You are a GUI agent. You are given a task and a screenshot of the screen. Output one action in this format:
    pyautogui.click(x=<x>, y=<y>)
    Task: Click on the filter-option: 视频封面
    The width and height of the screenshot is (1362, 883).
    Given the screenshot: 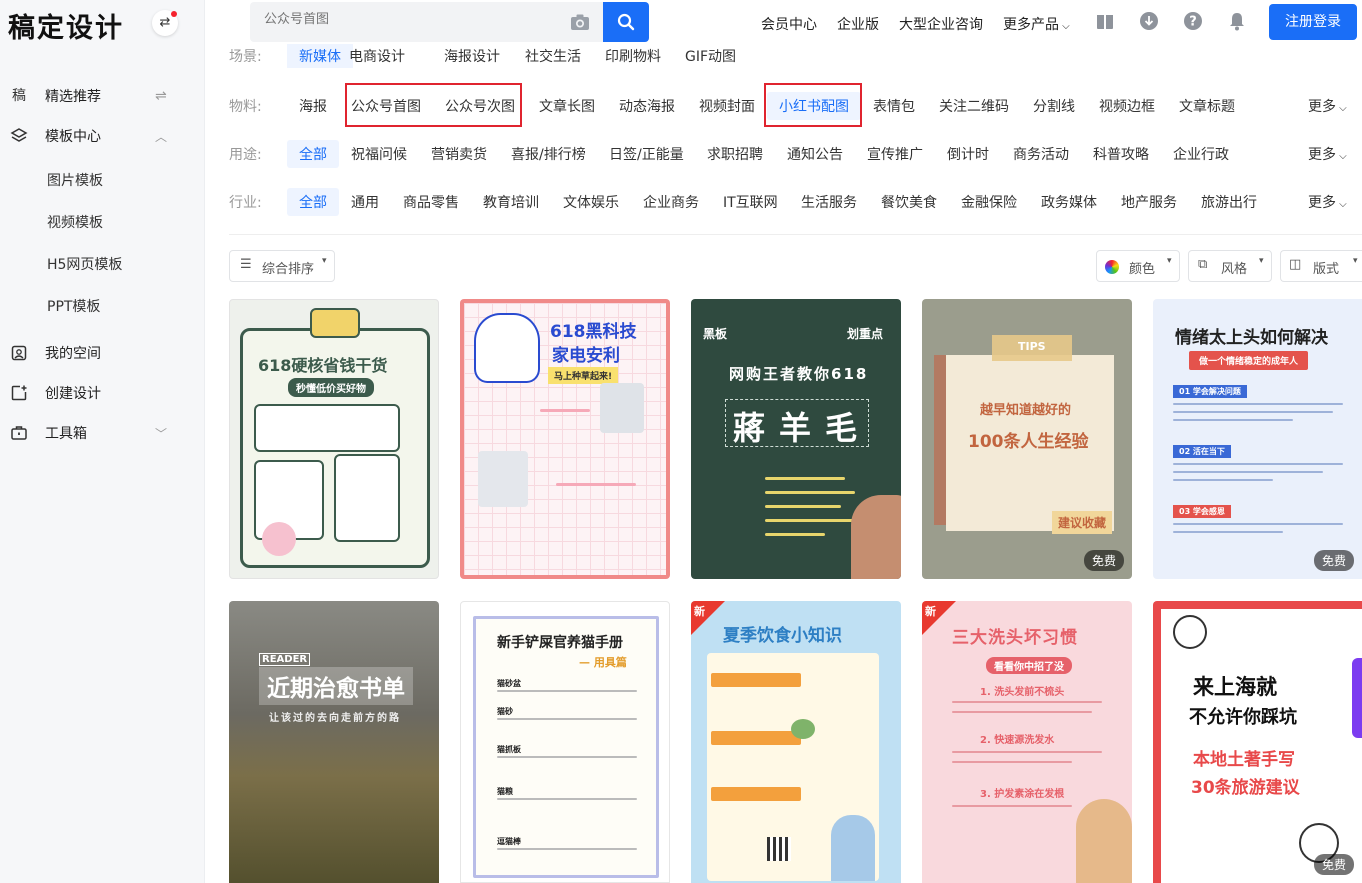 What is the action you would take?
    pyautogui.click(x=727, y=106)
    